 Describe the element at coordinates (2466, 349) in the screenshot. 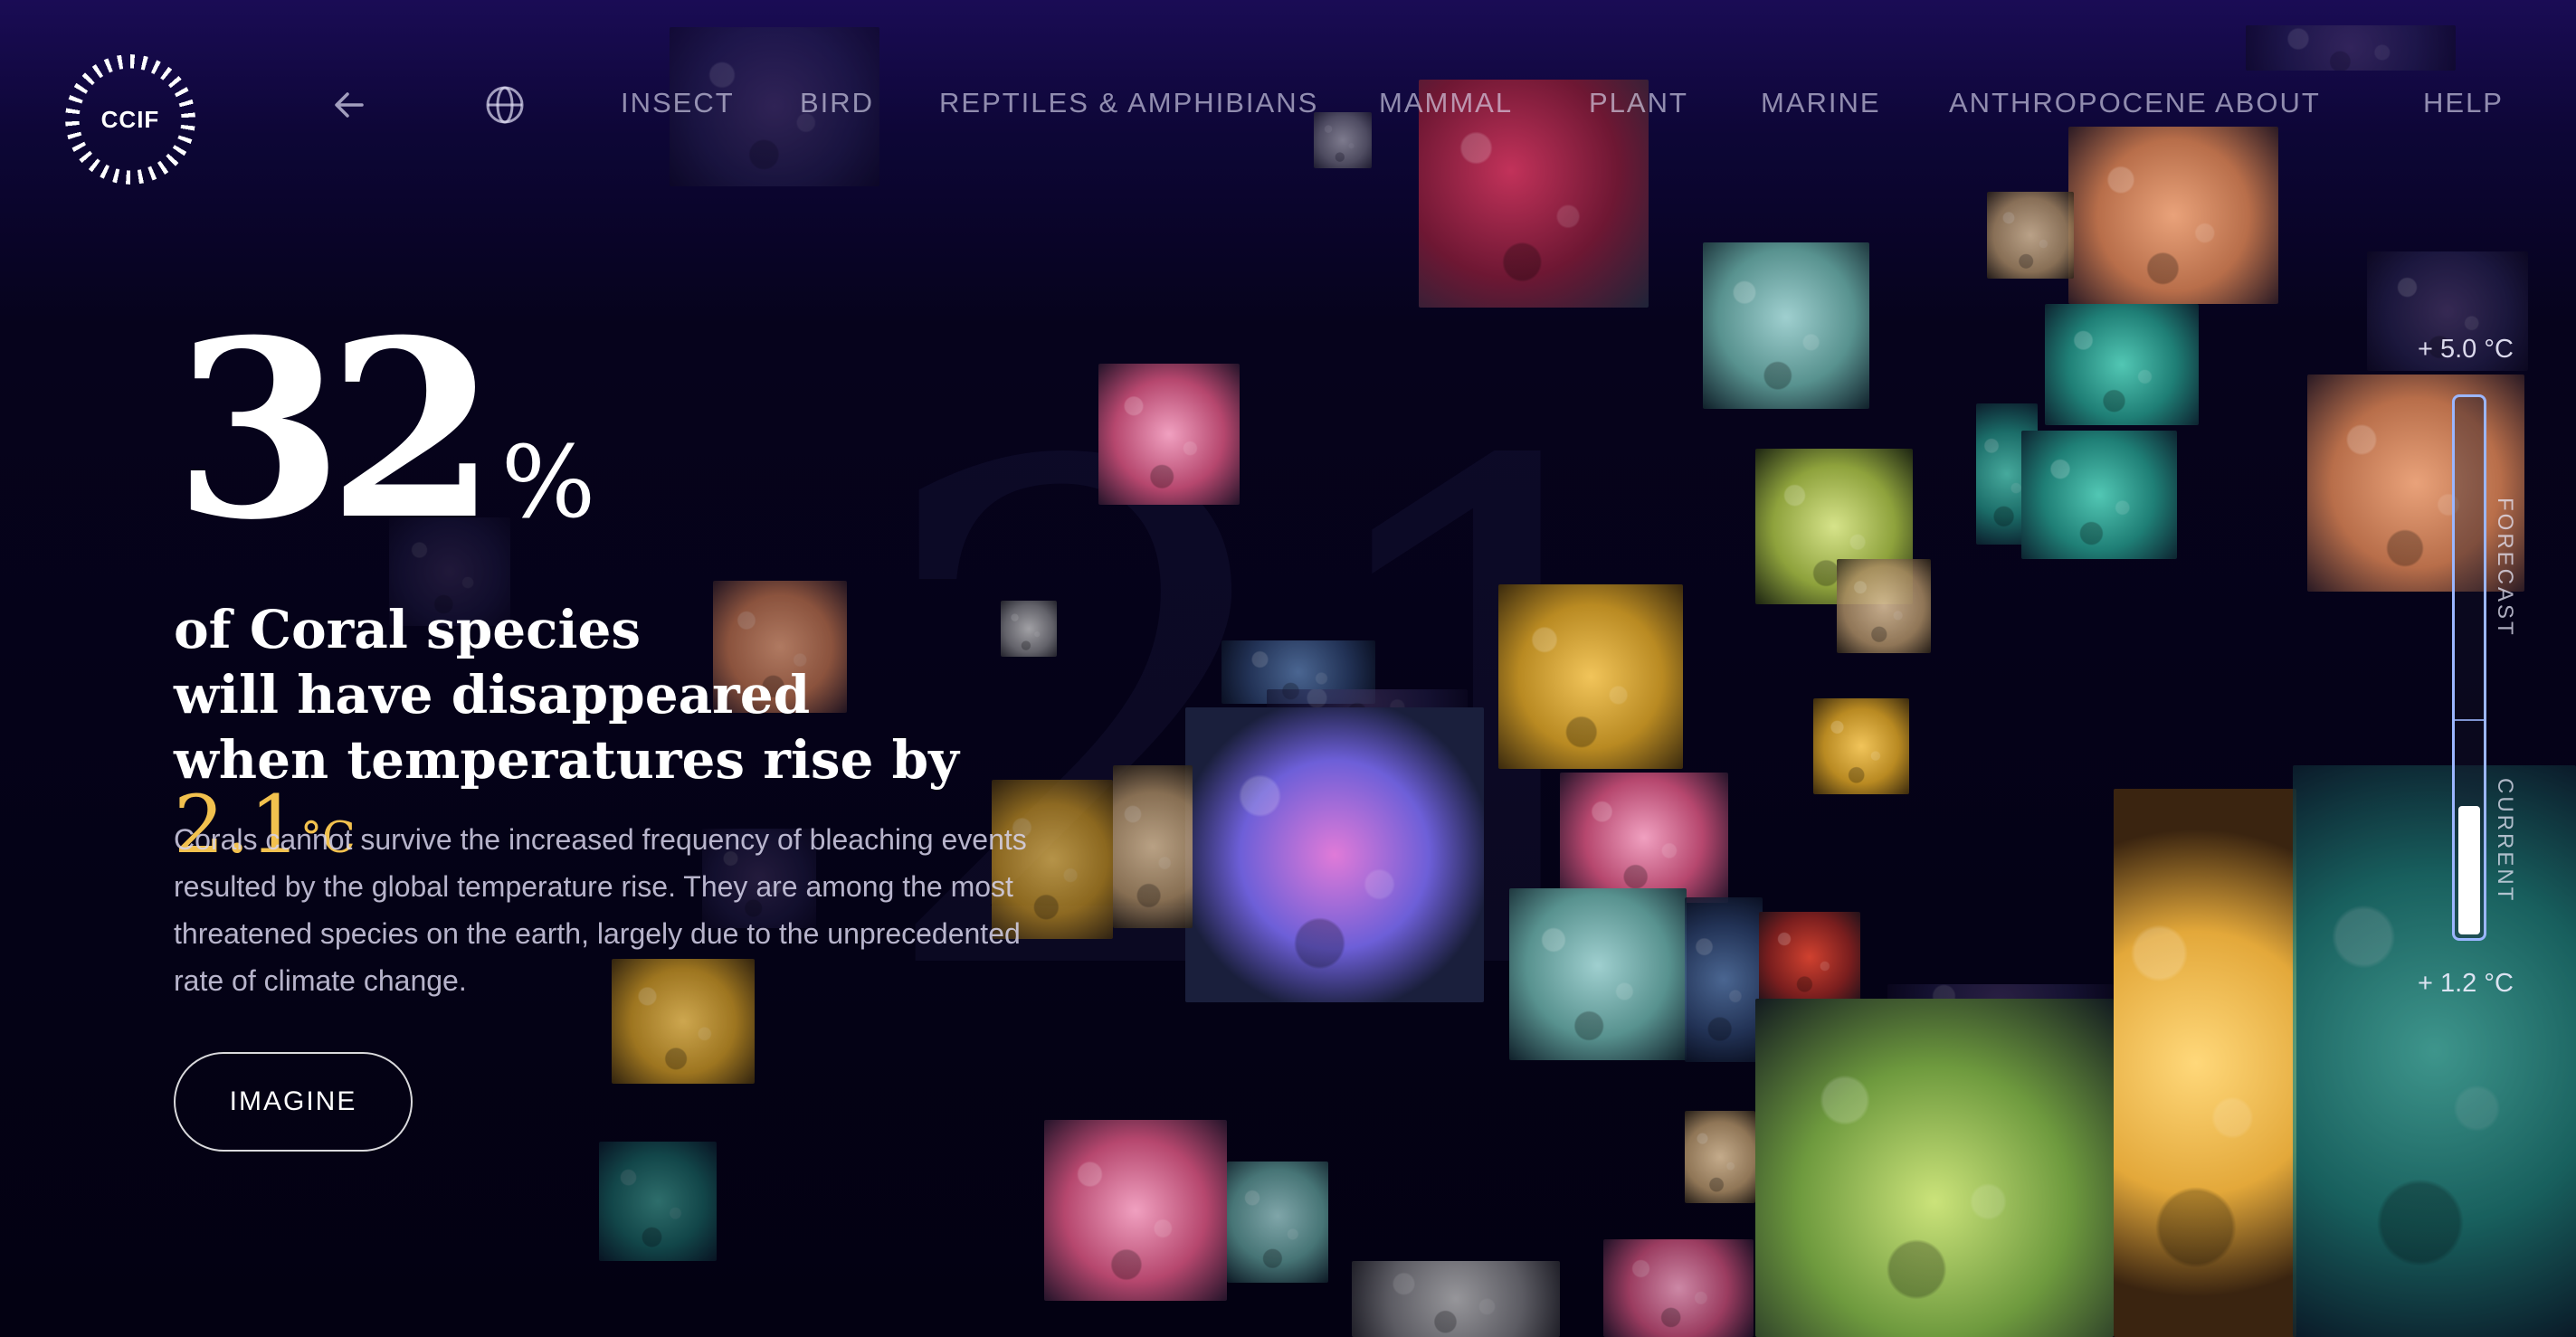

I see `slider-max-label: + 5.0 °C` at that location.